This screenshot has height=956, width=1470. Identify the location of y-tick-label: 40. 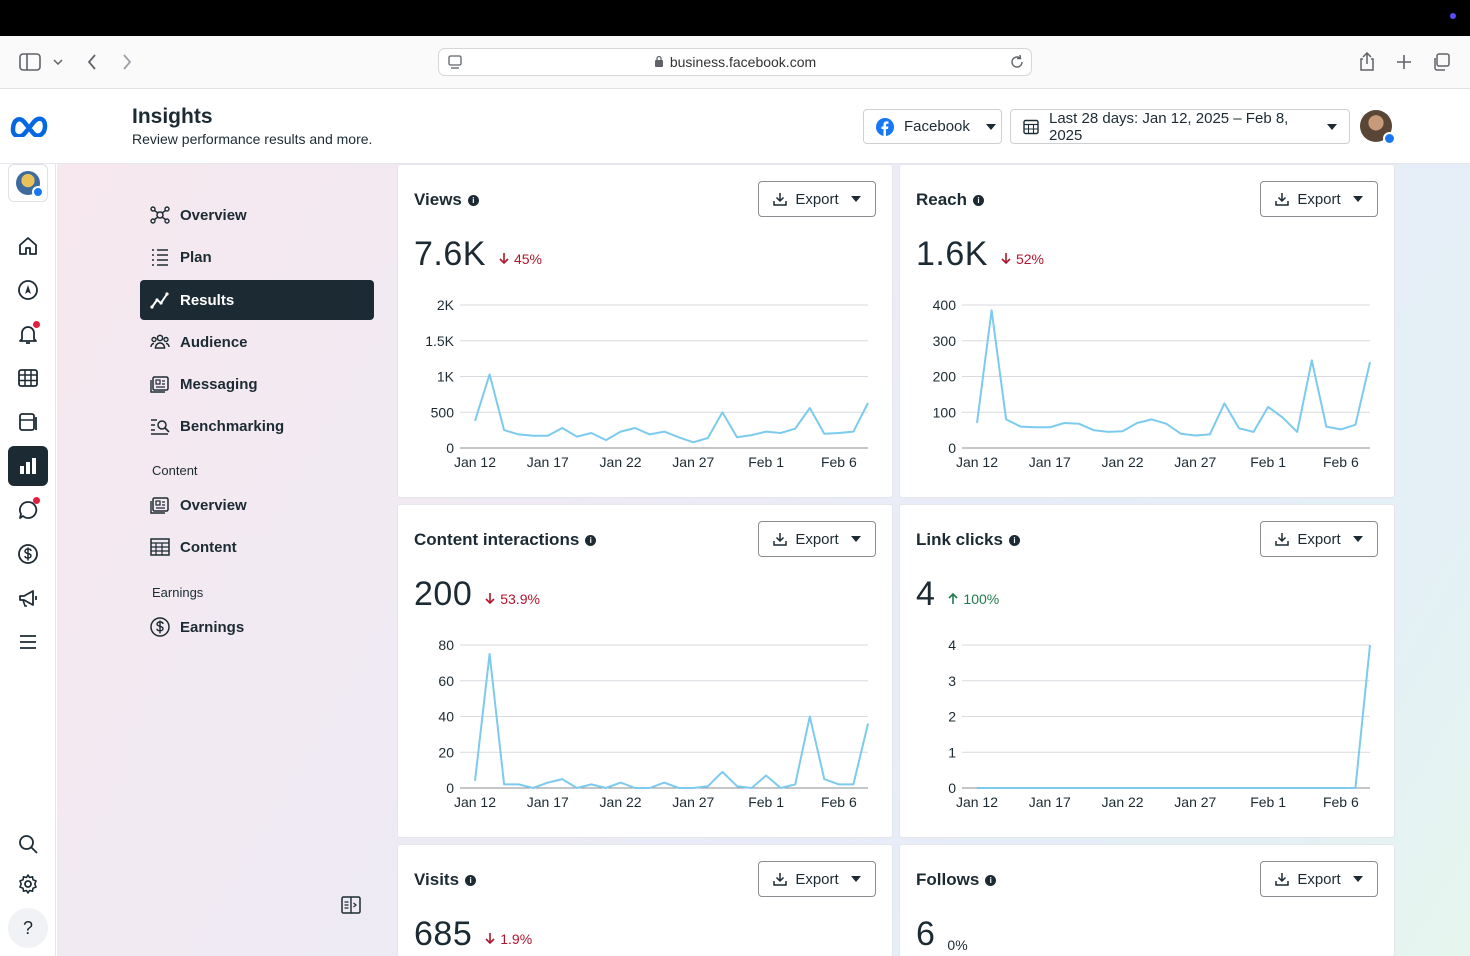
(446, 717).